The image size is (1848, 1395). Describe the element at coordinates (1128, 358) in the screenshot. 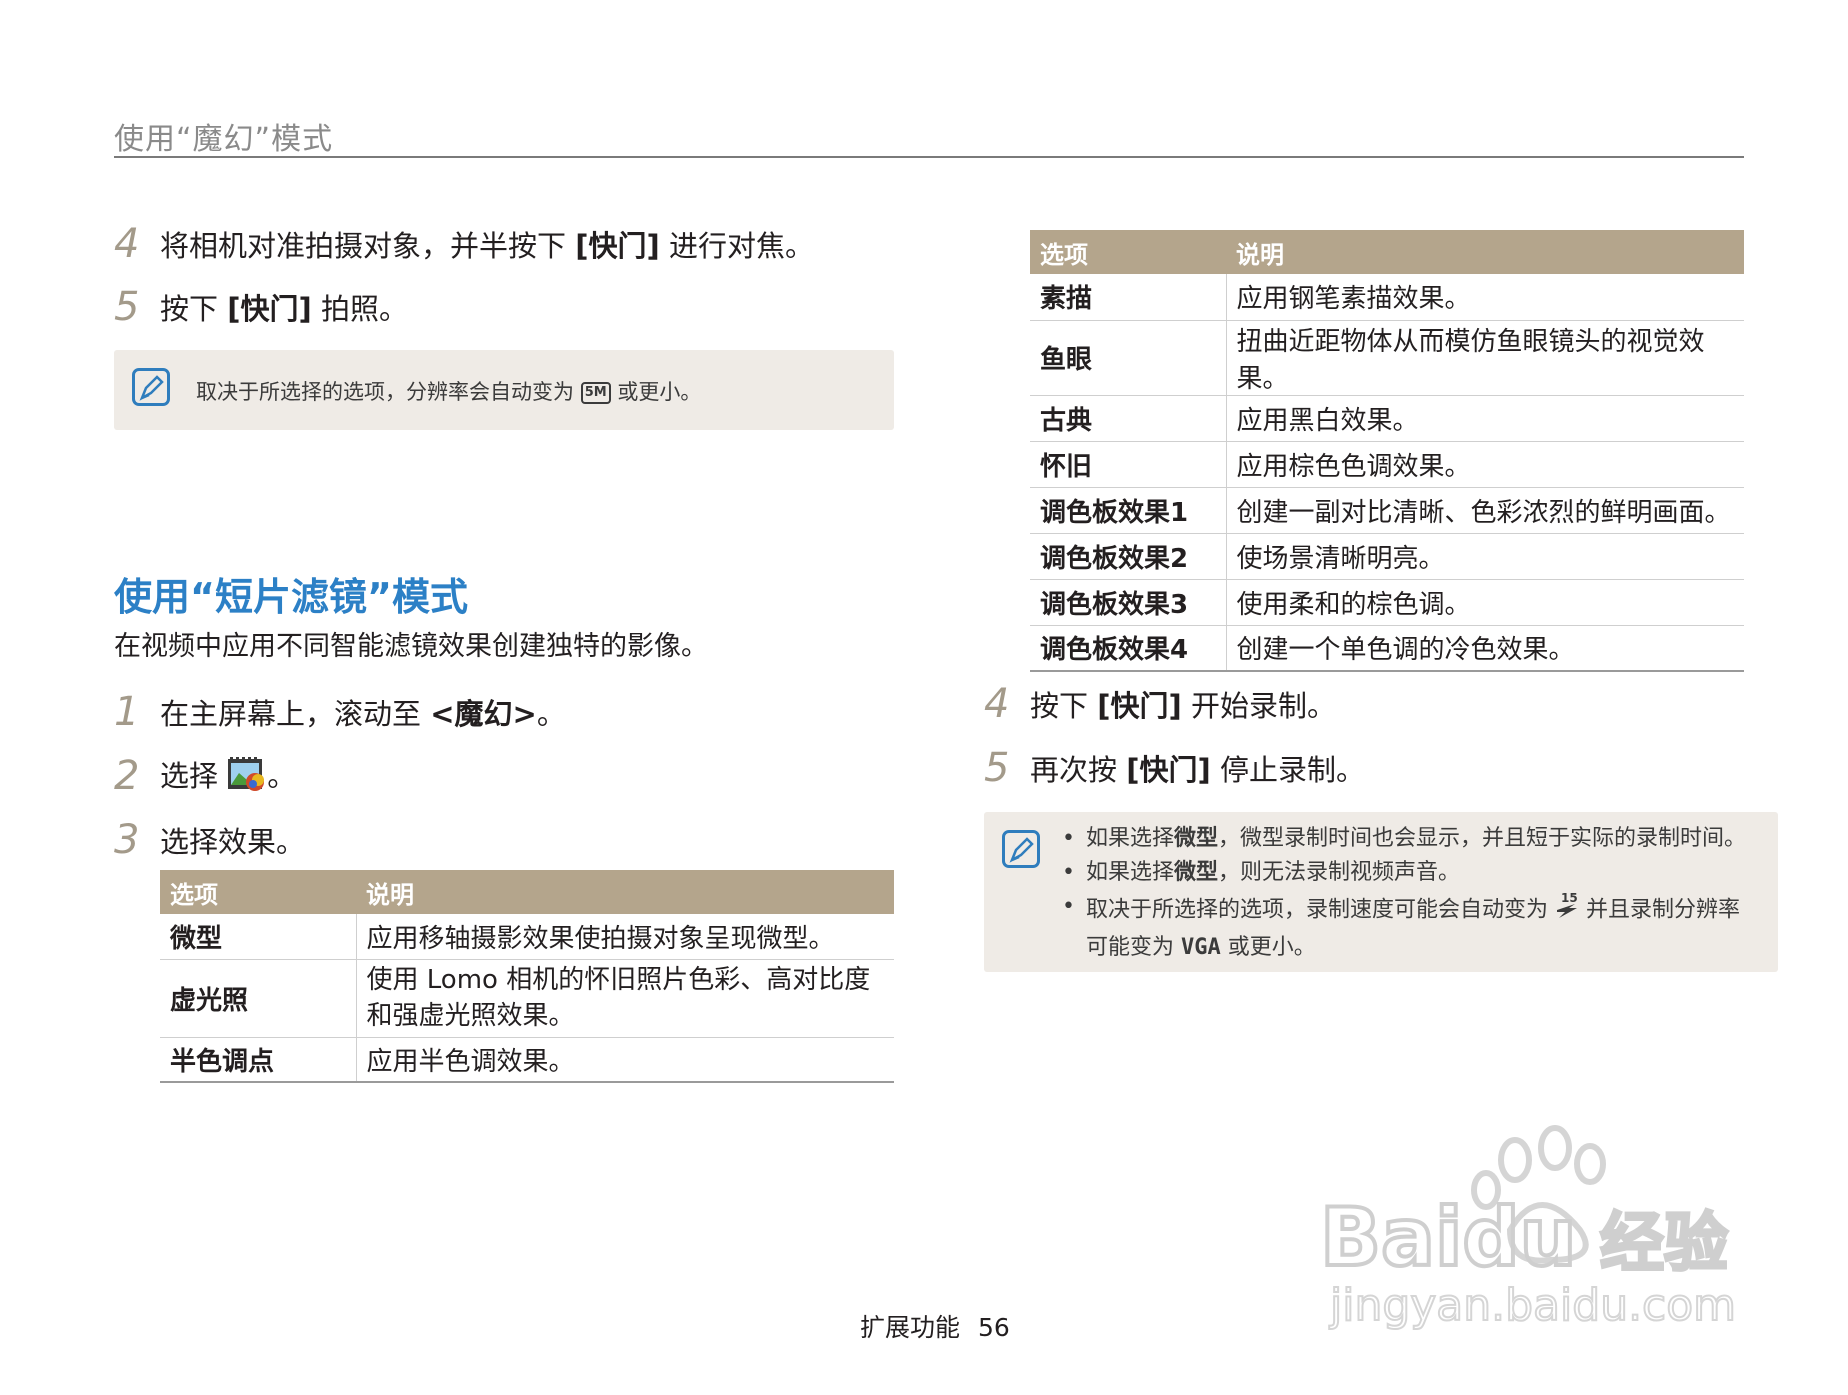

I see `option-name: 鱼眼` at that location.